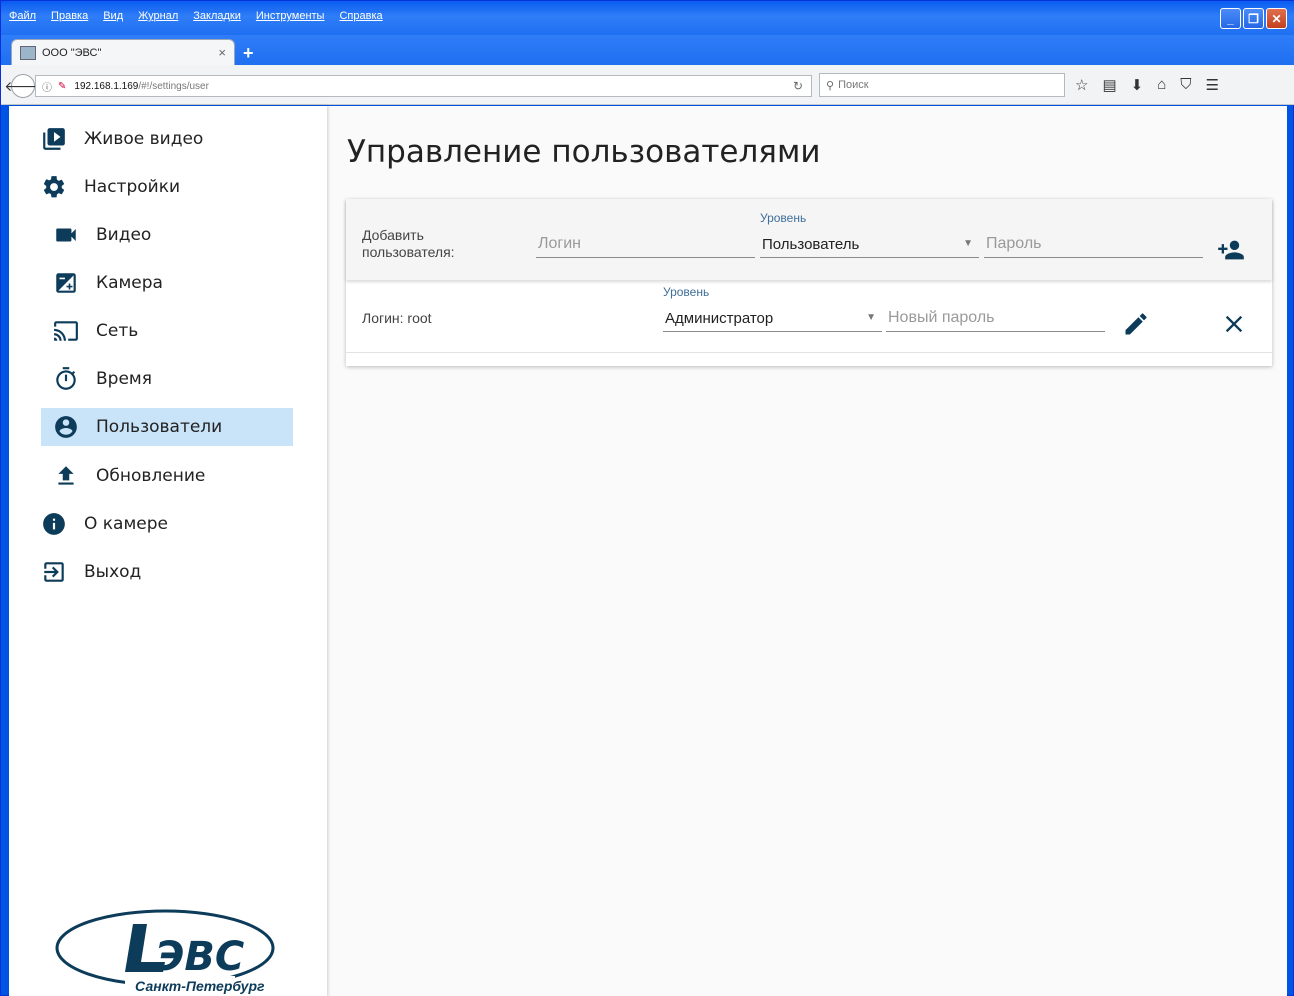 This screenshot has height=996, width=1294. I want to click on add-user-button, so click(1231, 250).